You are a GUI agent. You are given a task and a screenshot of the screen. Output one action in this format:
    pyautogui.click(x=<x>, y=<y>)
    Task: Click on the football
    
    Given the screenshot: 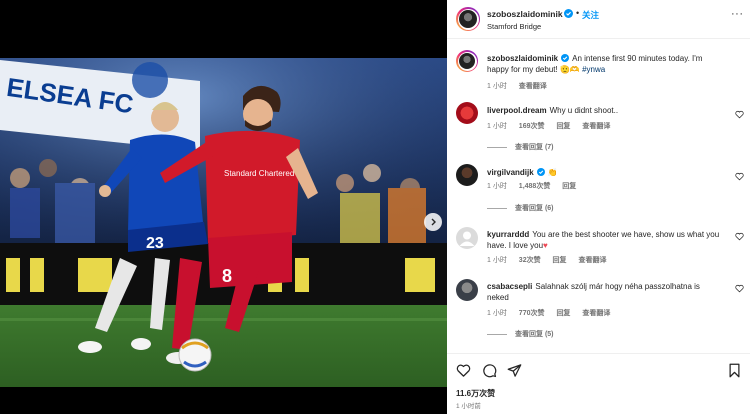 What is the action you would take?
    pyautogui.click(x=195, y=355)
    